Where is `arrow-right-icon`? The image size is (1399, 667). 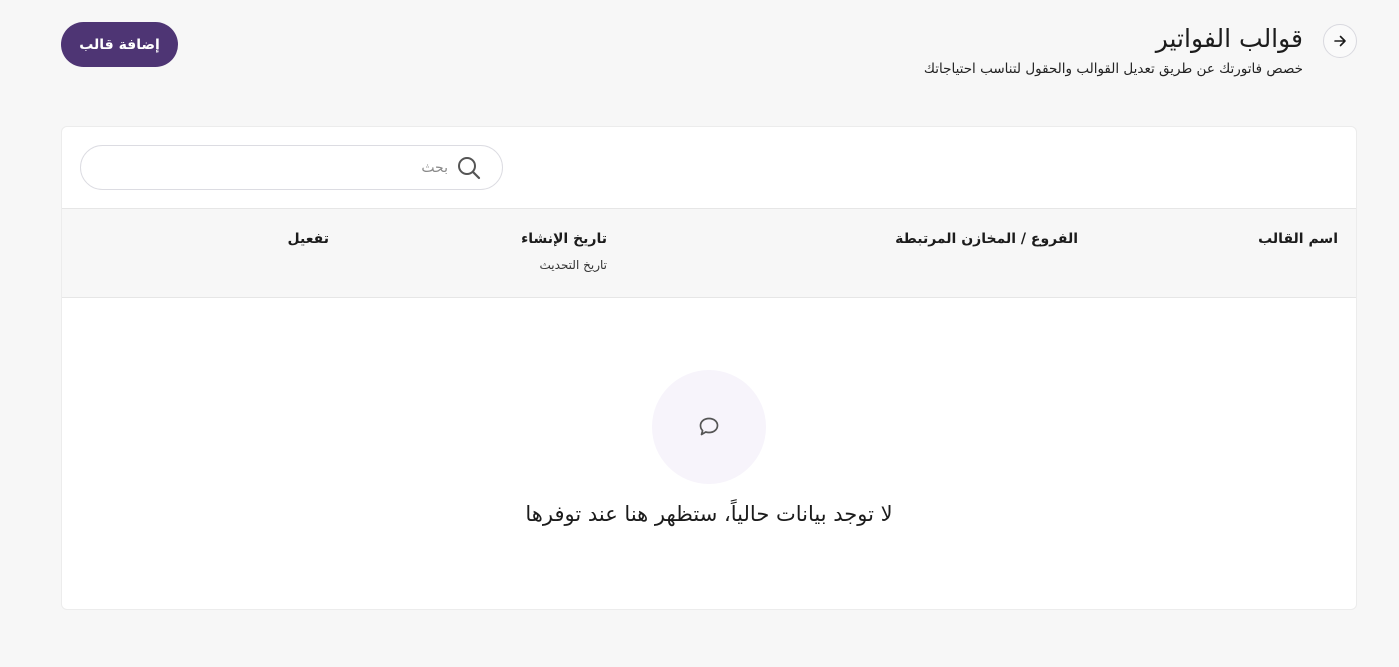
arrow-right-icon is located at coordinates (1340, 41).